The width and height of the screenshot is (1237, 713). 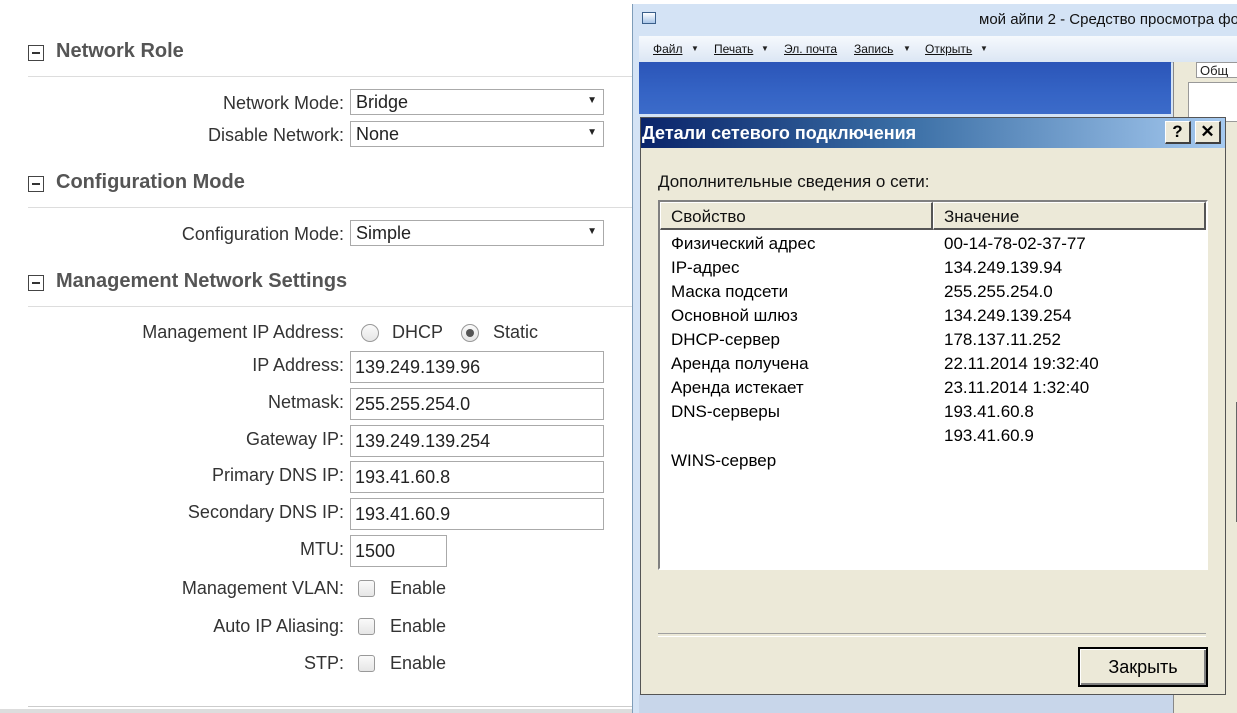 I want to click on auto-ip-aliasing-checkbox, so click(x=366, y=626).